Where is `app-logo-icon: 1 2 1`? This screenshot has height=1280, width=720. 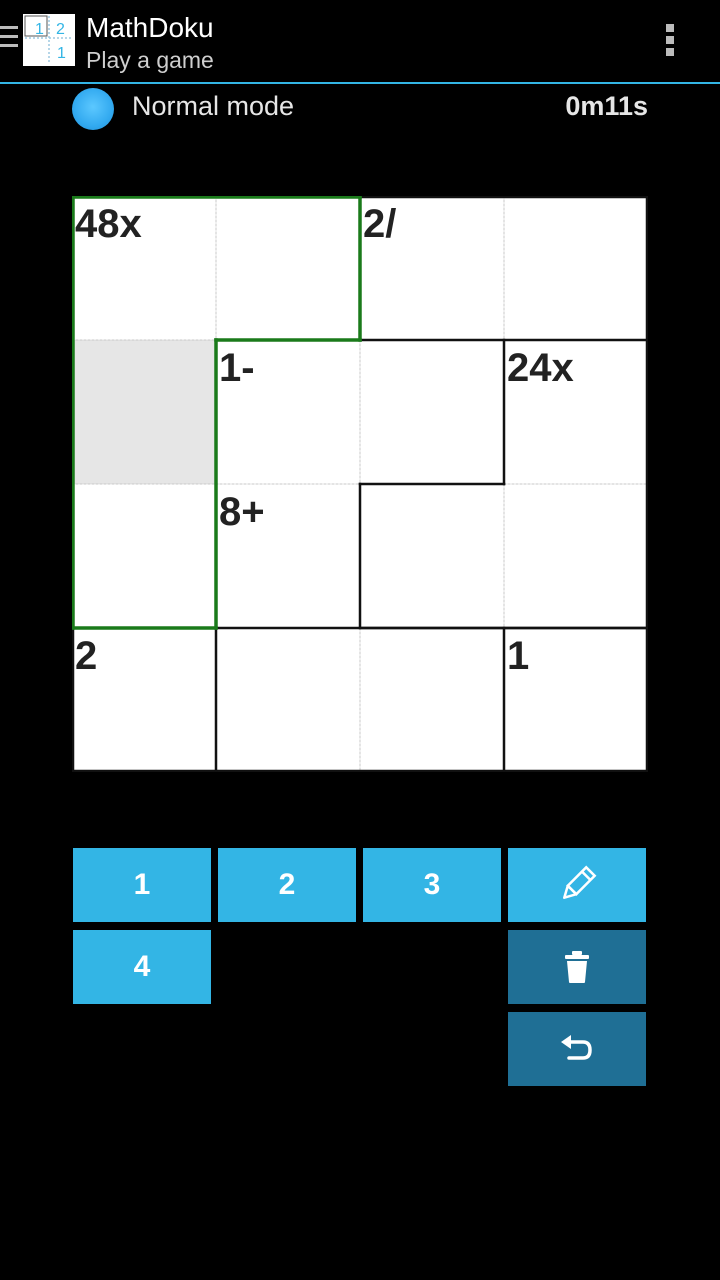
app-logo-icon: 1 2 1 is located at coordinates (49, 40).